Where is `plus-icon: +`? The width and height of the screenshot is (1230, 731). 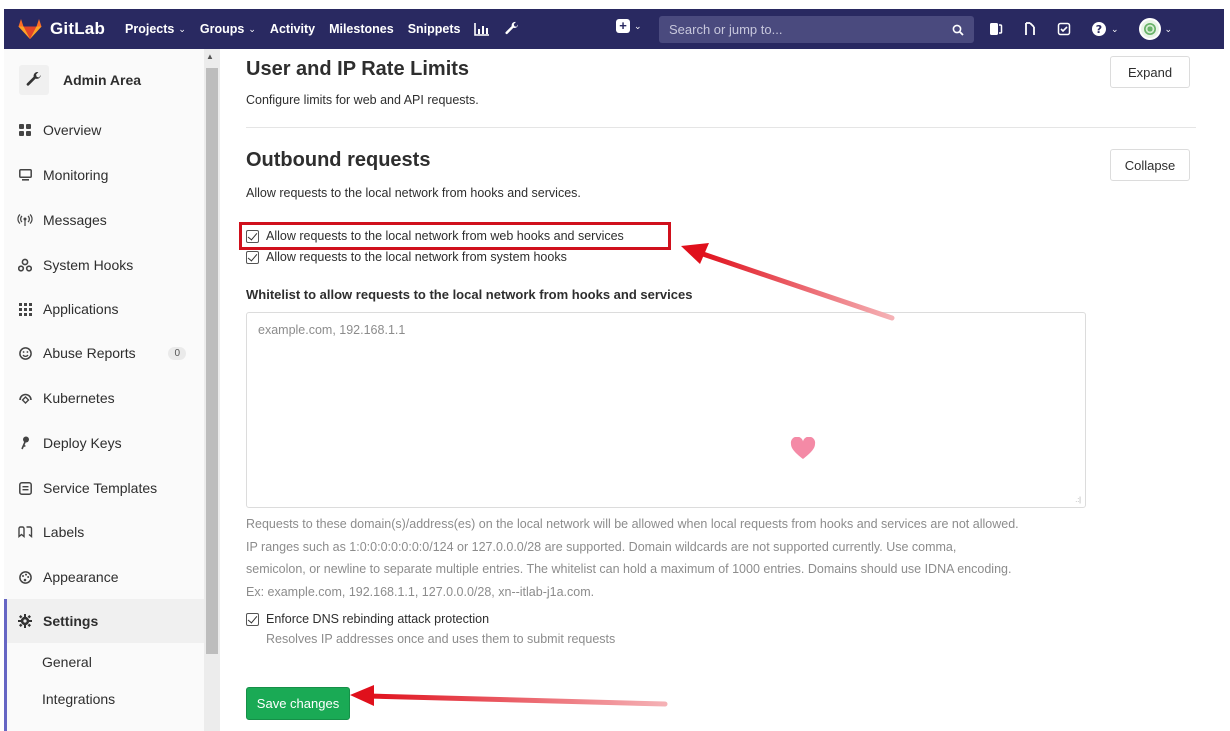 plus-icon: + is located at coordinates (623, 26).